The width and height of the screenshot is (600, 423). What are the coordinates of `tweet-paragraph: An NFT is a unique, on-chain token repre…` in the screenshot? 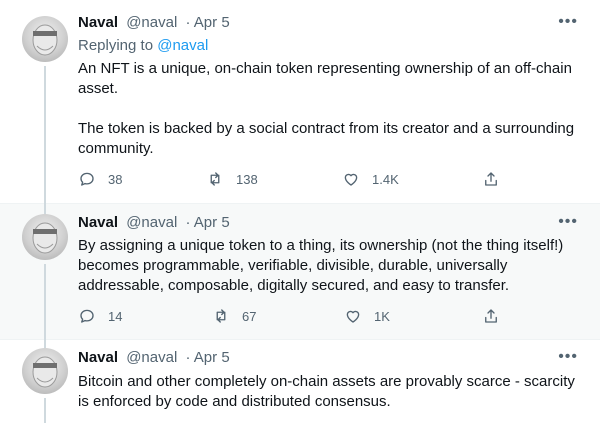 It's located at (325, 78).